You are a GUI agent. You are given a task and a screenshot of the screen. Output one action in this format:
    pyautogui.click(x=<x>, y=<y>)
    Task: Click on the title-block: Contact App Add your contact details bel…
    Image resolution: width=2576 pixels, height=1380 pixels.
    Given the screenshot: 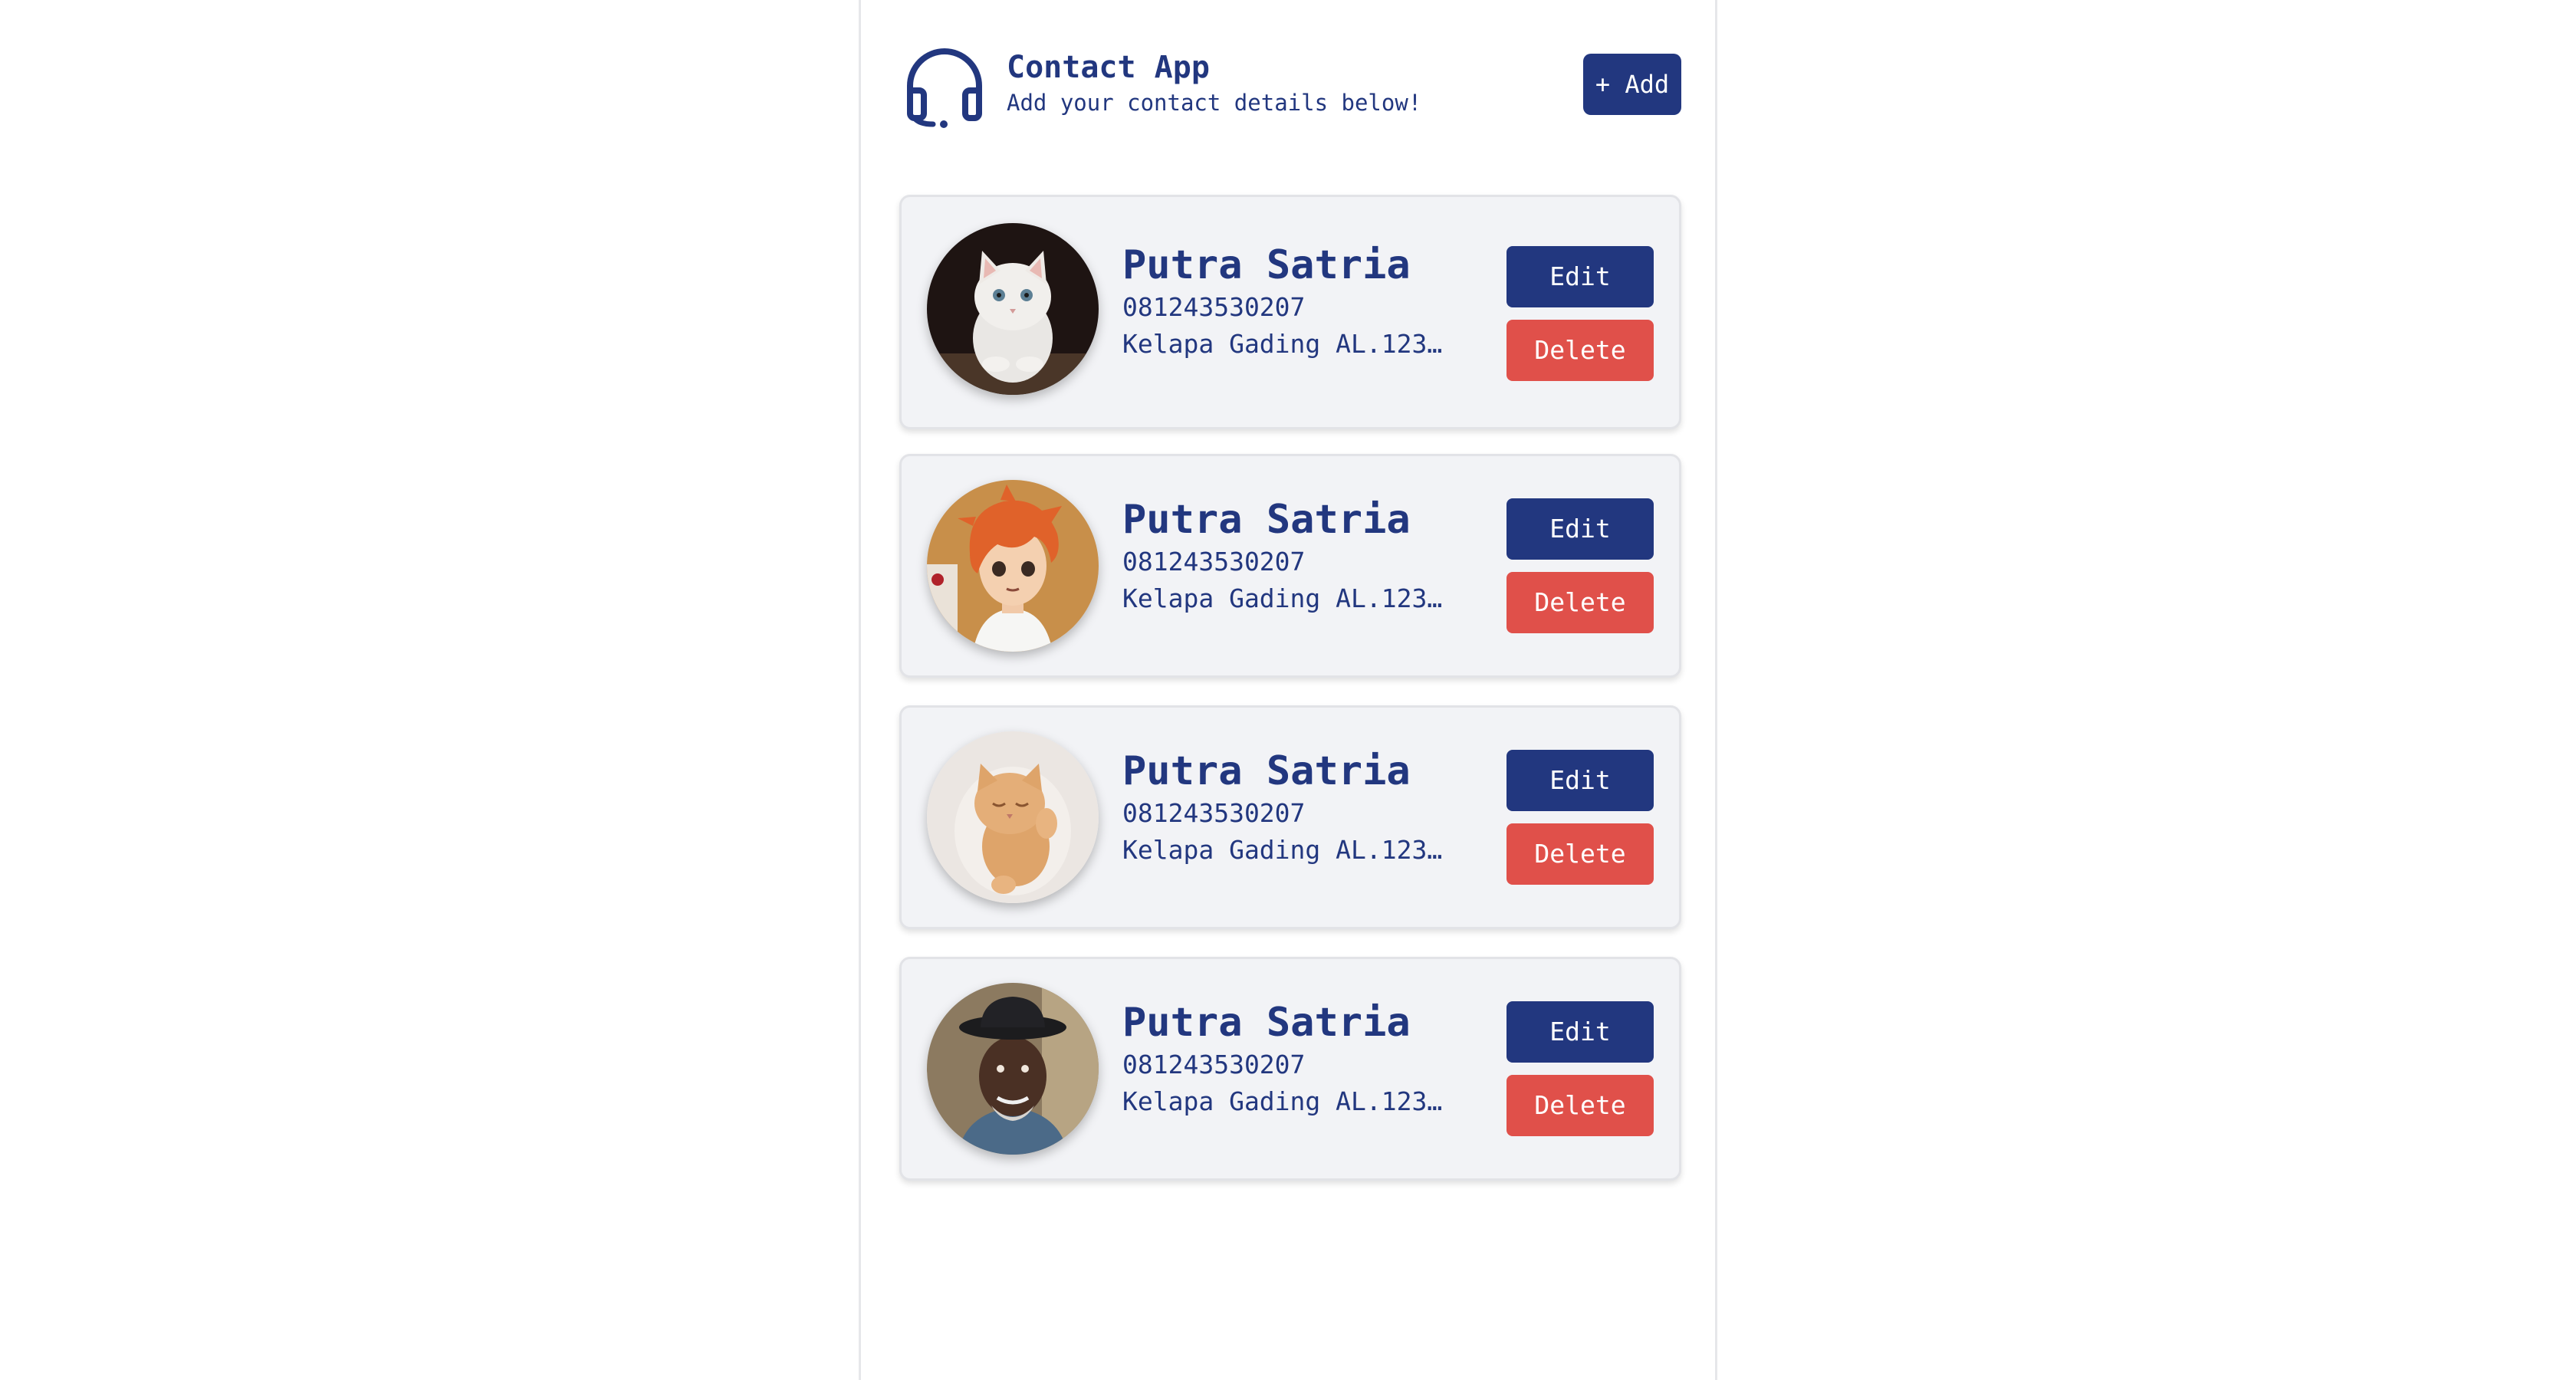 What is the action you would take?
    pyautogui.click(x=1214, y=83)
    